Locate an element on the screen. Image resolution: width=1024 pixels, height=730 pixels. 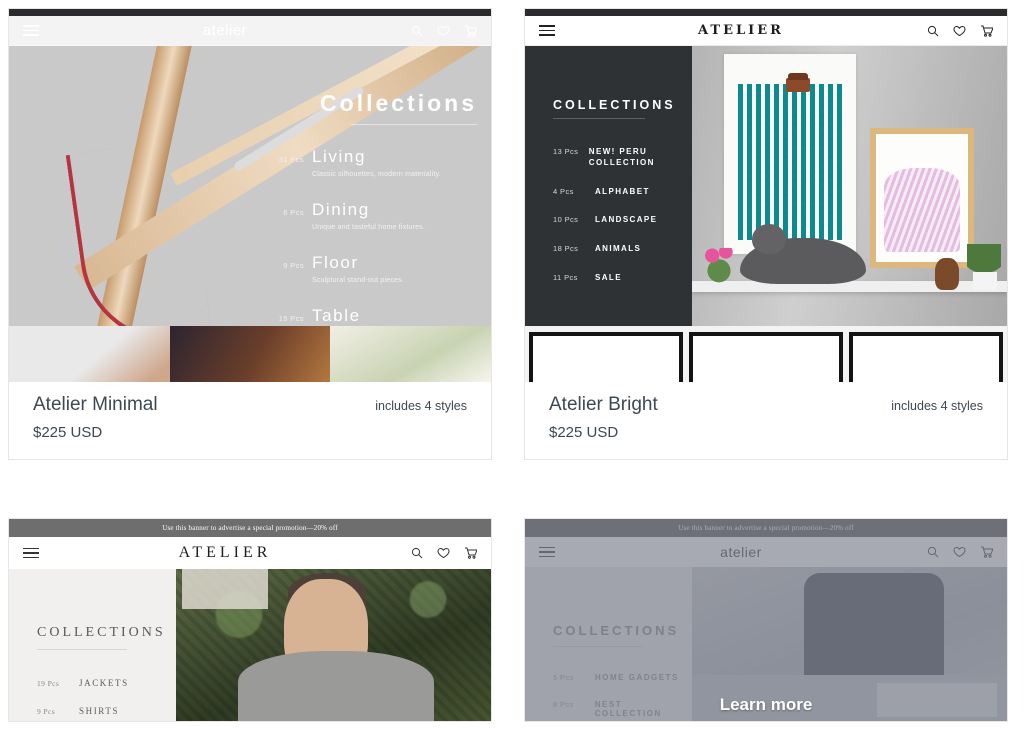
collection-item: 4 Pcs ALPHABET is located at coordinates (622, 192).